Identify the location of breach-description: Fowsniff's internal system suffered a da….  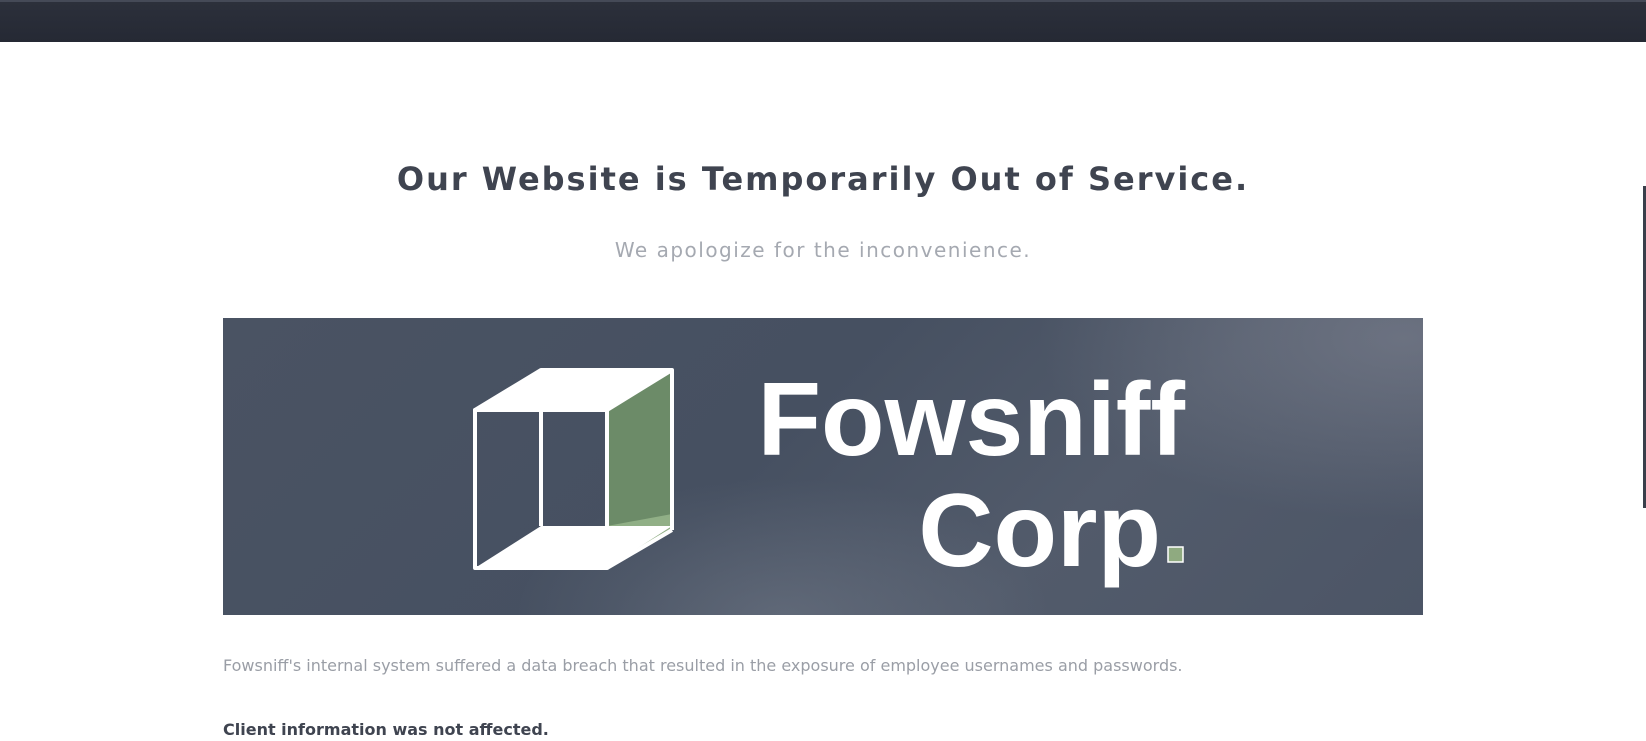
(703, 665).